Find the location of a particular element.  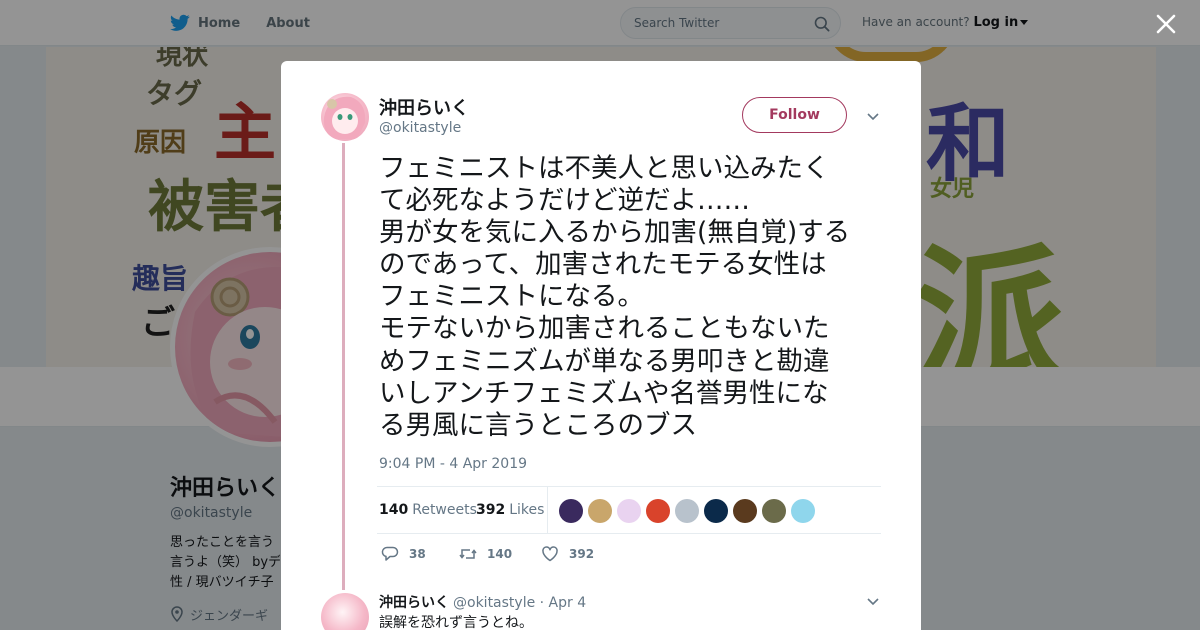

likes-stat: 392 Likes is located at coordinates (510, 510).